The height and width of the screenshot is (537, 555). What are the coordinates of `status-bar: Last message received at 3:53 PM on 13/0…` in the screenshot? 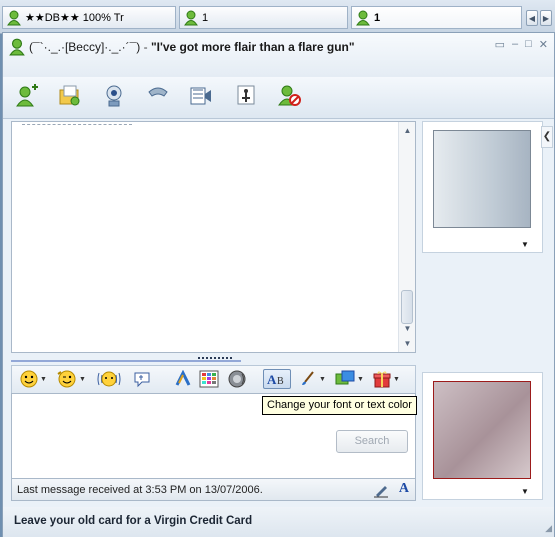 It's located at (213, 490).